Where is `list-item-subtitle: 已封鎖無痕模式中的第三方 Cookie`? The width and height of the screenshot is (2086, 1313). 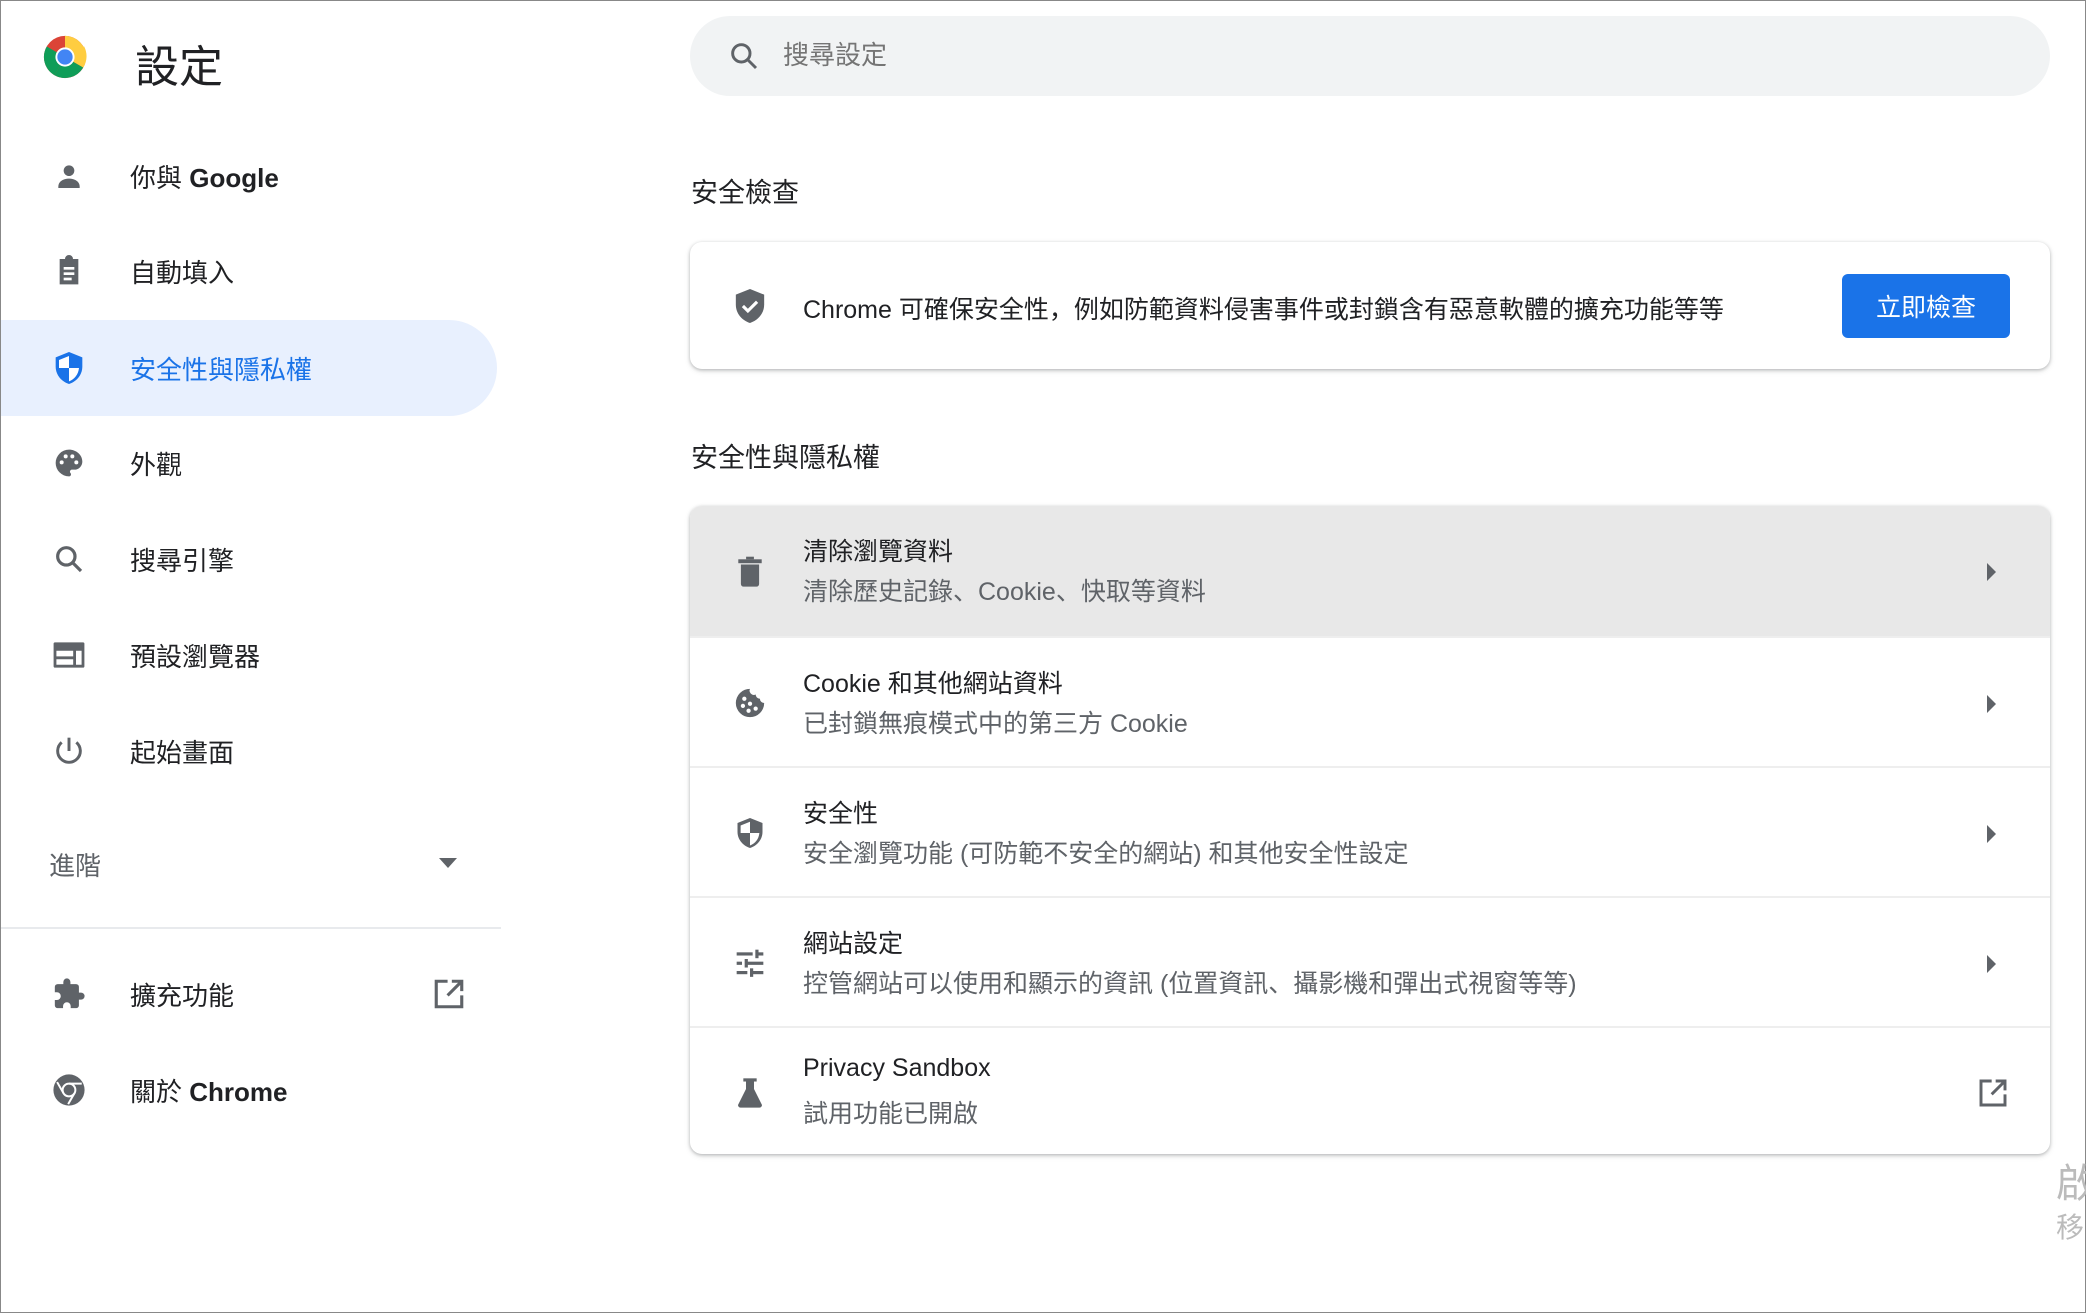
list-item-subtitle: 已封鎖無痕模式中的第三方 Cookie is located at coordinates (995, 724).